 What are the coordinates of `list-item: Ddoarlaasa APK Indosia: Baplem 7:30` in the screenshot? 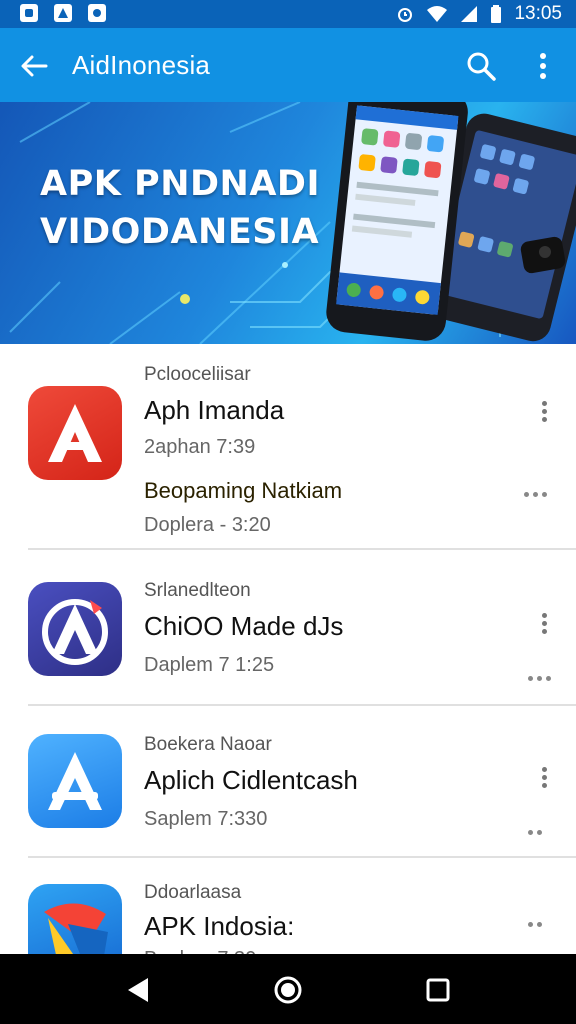 It's located at (288, 919).